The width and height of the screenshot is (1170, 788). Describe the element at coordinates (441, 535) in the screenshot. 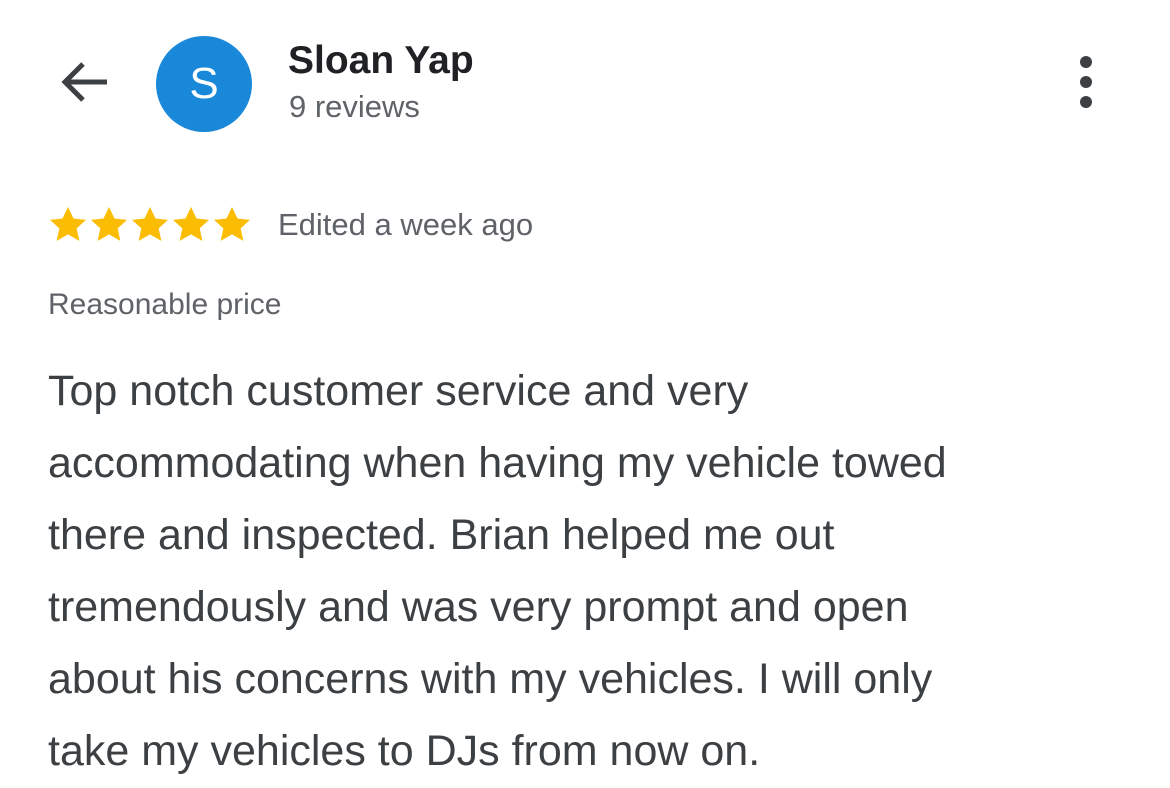

I see `review-text-line: there and inspected. Brian helped me out` at that location.